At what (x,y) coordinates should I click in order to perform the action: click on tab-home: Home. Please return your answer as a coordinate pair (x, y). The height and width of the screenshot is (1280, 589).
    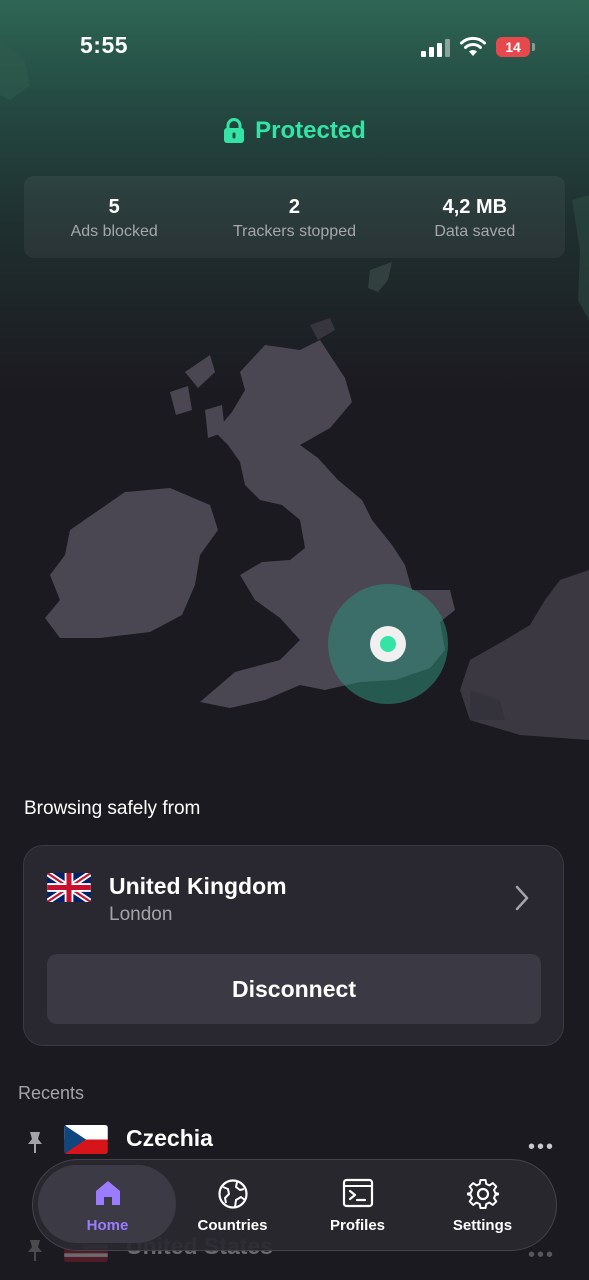
    Looking at the image, I should click on (107, 1205).